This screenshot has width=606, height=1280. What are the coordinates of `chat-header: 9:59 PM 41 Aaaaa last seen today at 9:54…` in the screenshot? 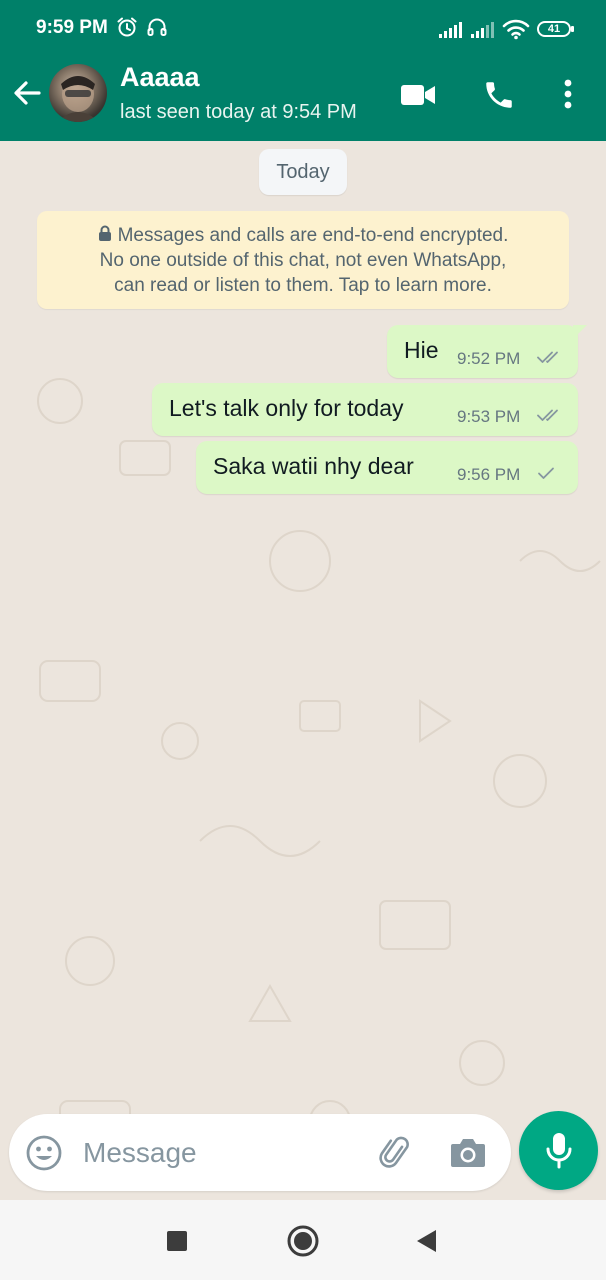 It's located at (303, 70).